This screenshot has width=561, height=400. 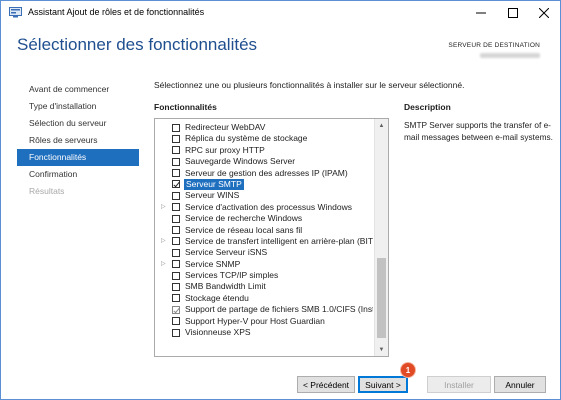 I want to click on minimize-button, so click(x=481, y=13).